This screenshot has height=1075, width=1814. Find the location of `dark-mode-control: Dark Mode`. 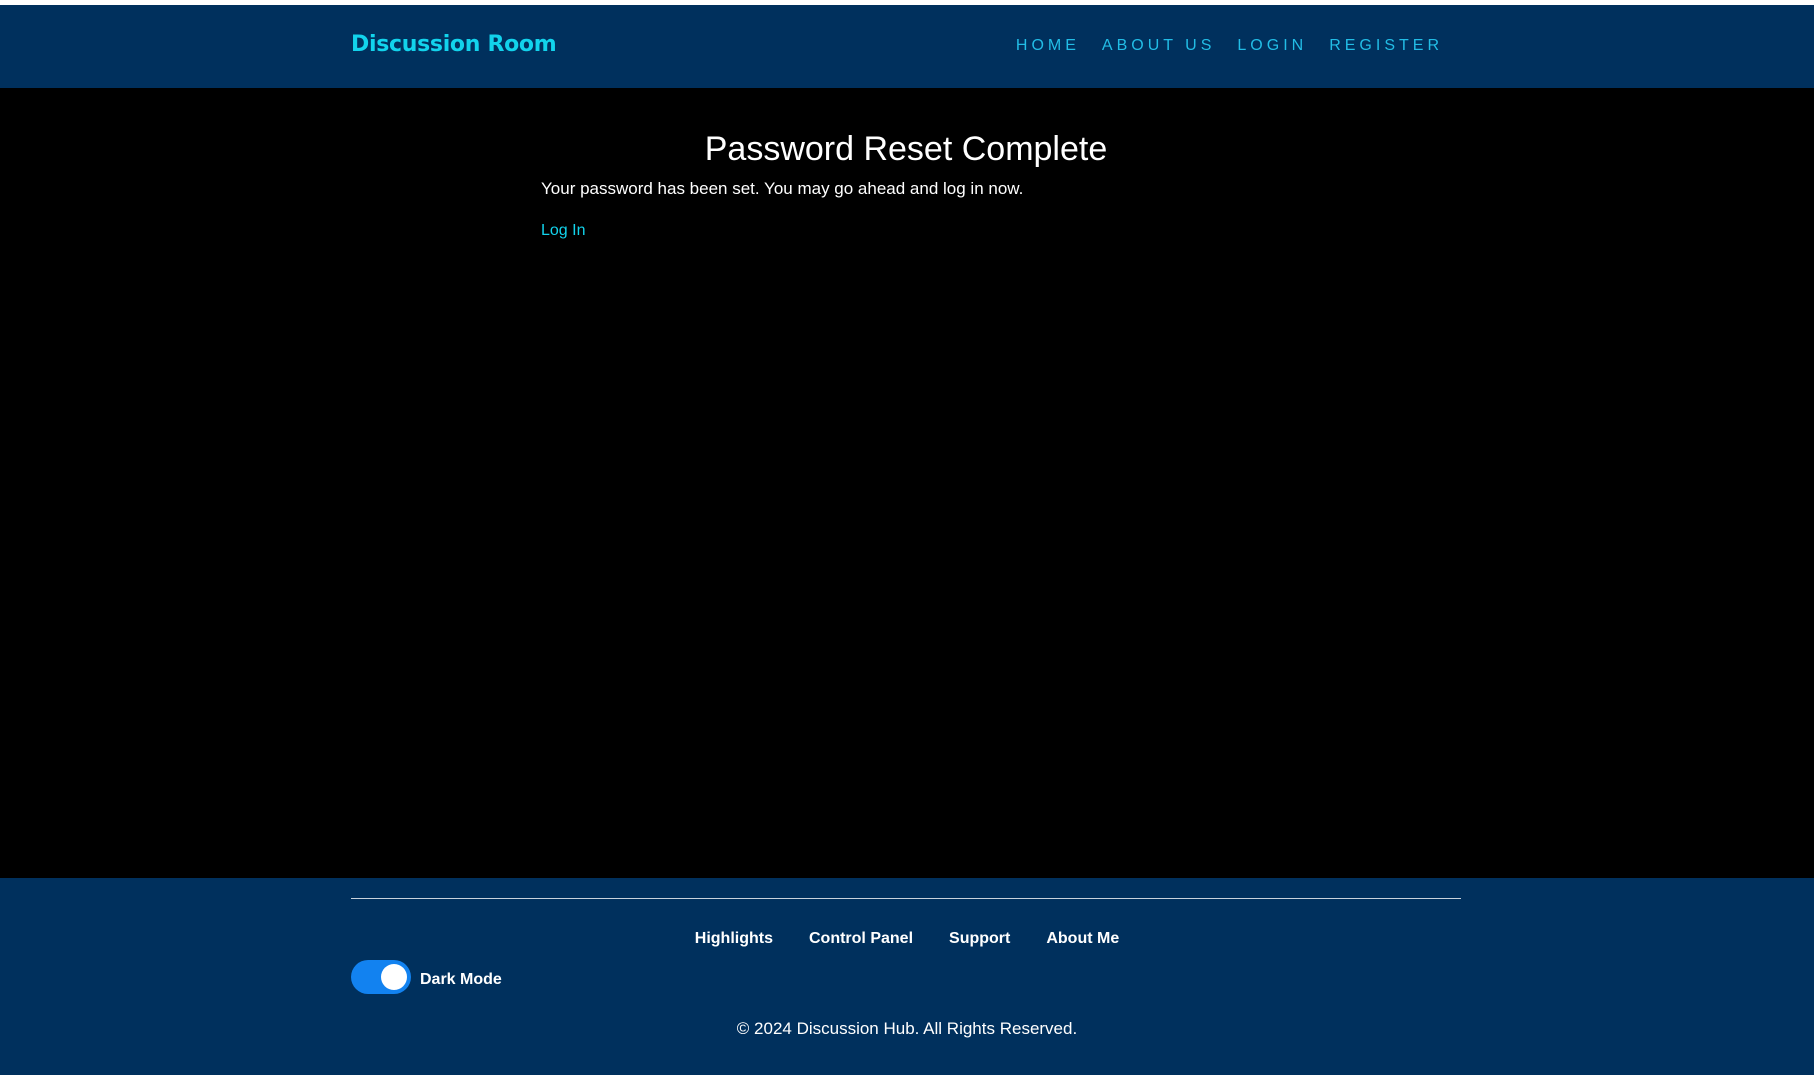

dark-mode-control: Dark Mode is located at coordinates (426, 977).